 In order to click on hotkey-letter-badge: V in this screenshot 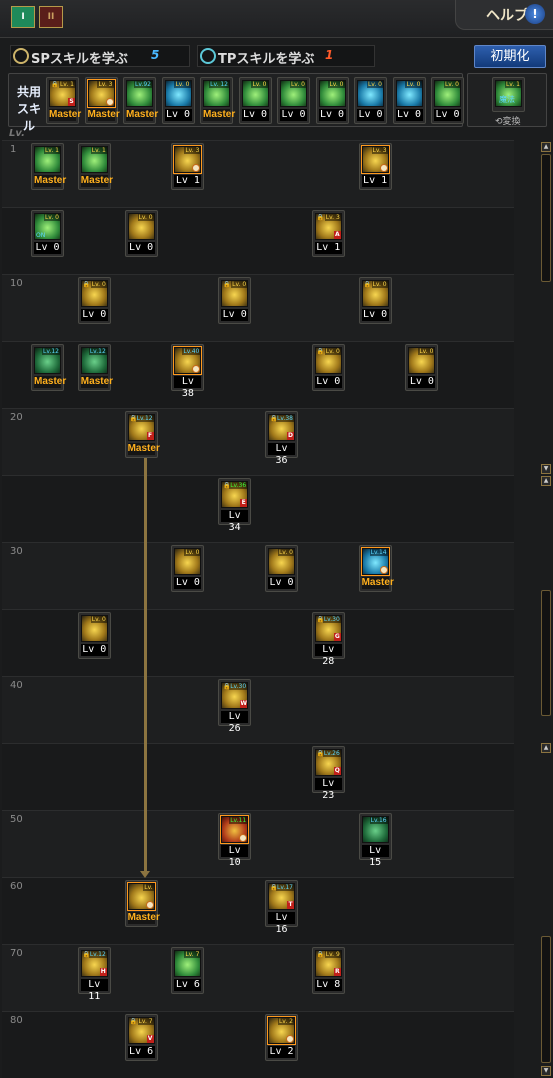, I will do `click(150, 1039)`.